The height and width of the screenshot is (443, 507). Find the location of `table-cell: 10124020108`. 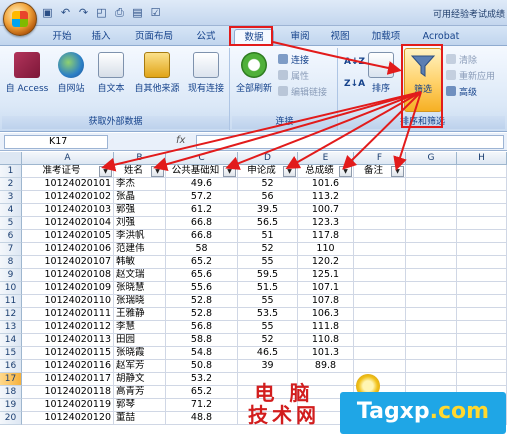

table-cell: 10124020108 is located at coordinates (68, 275).